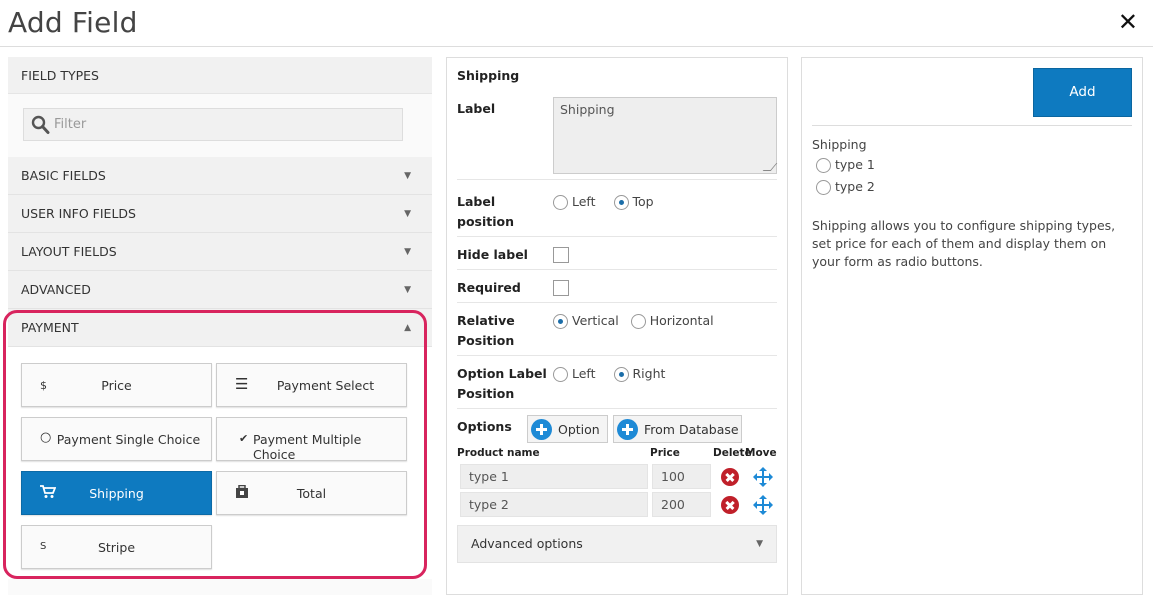  Describe the element at coordinates (40, 124) in the screenshot. I see `search-icon` at that location.